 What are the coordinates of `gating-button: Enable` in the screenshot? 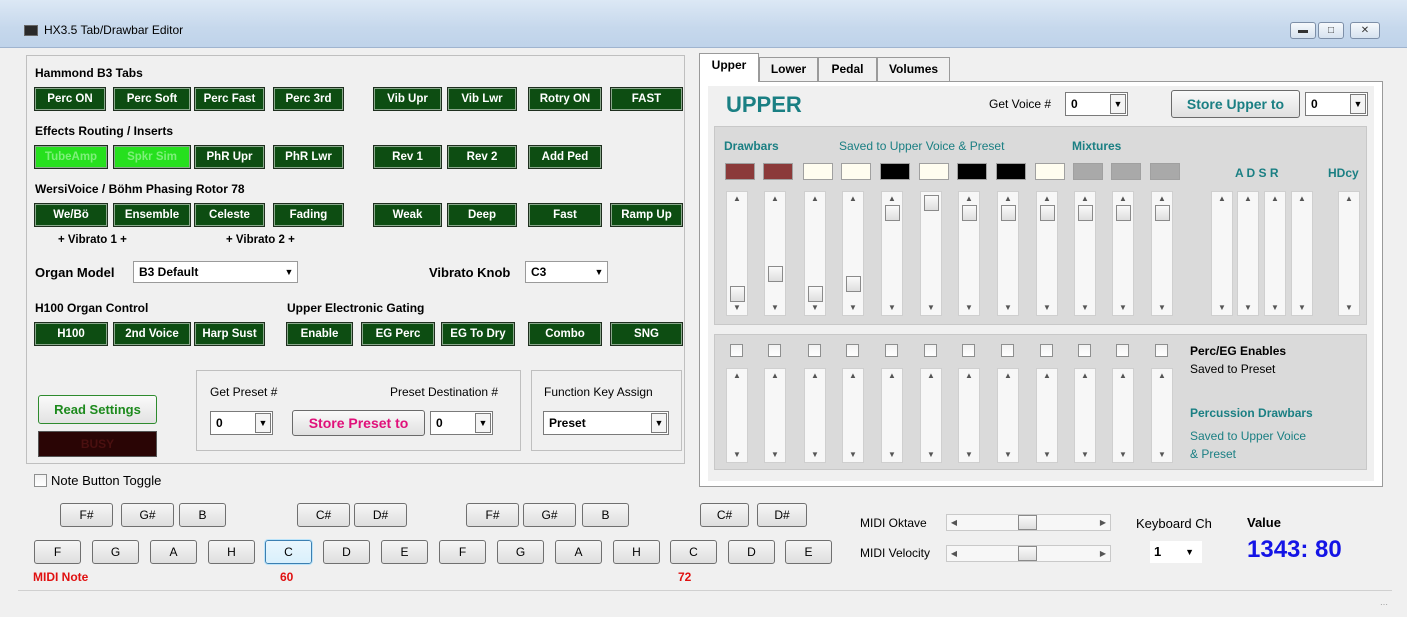 It's located at (319, 334).